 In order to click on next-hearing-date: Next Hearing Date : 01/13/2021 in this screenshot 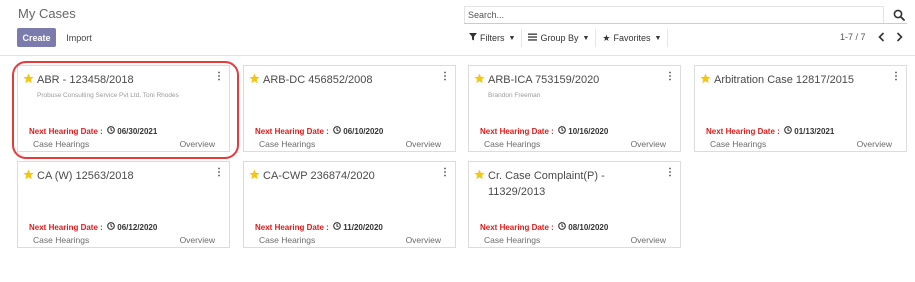, I will do `click(770, 131)`.